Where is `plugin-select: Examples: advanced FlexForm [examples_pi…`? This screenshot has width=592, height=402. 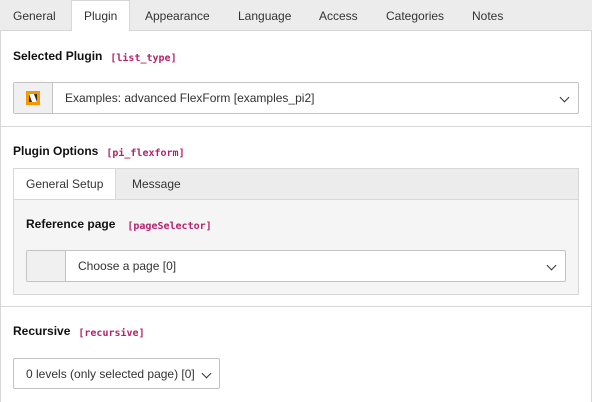
plugin-select: Examples: advanced FlexForm [examples_pi… is located at coordinates (296, 98).